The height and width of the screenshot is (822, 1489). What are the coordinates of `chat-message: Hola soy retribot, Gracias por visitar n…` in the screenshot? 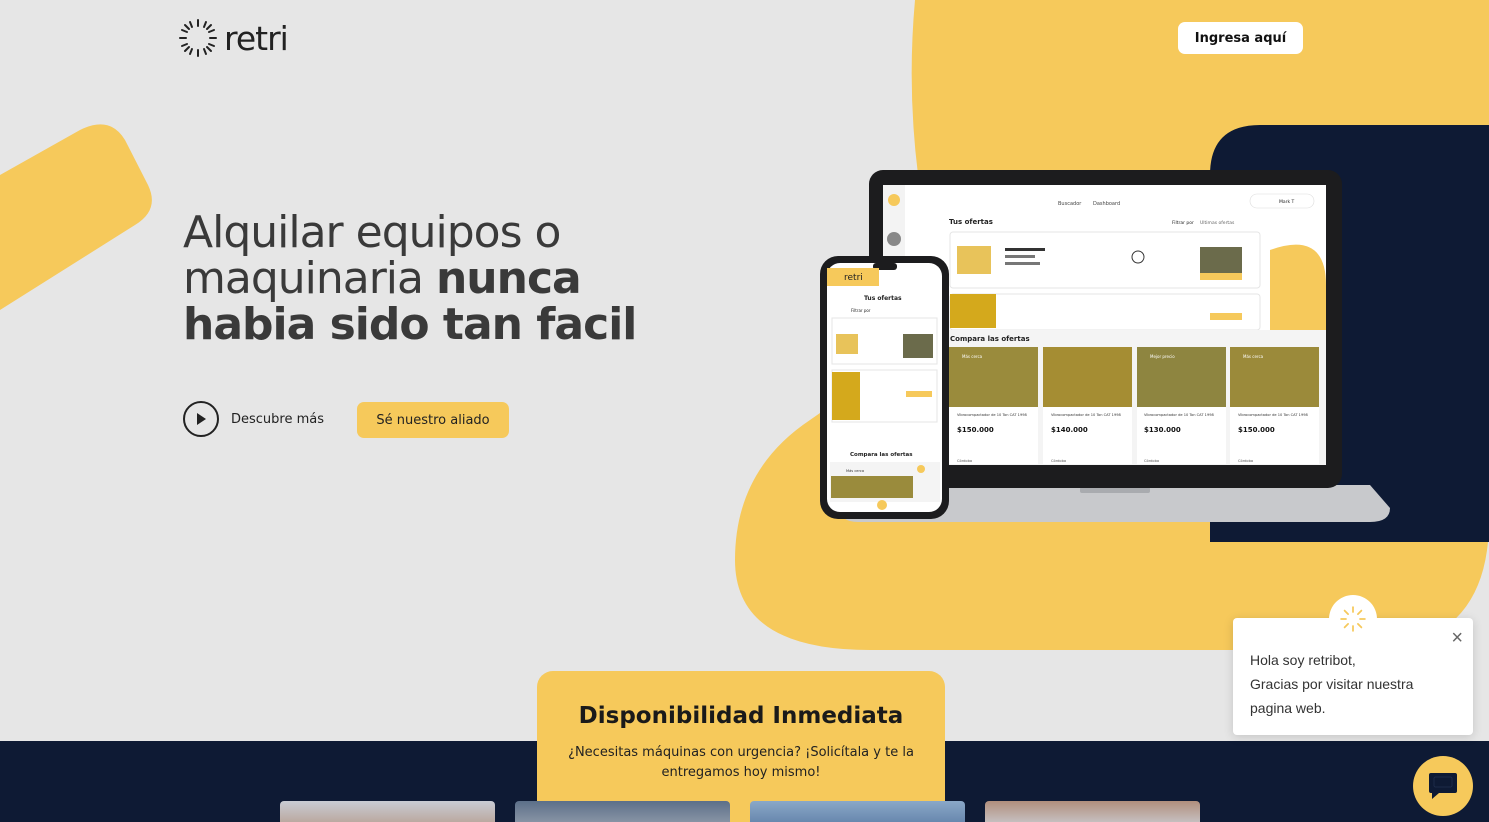 It's located at (1331, 684).